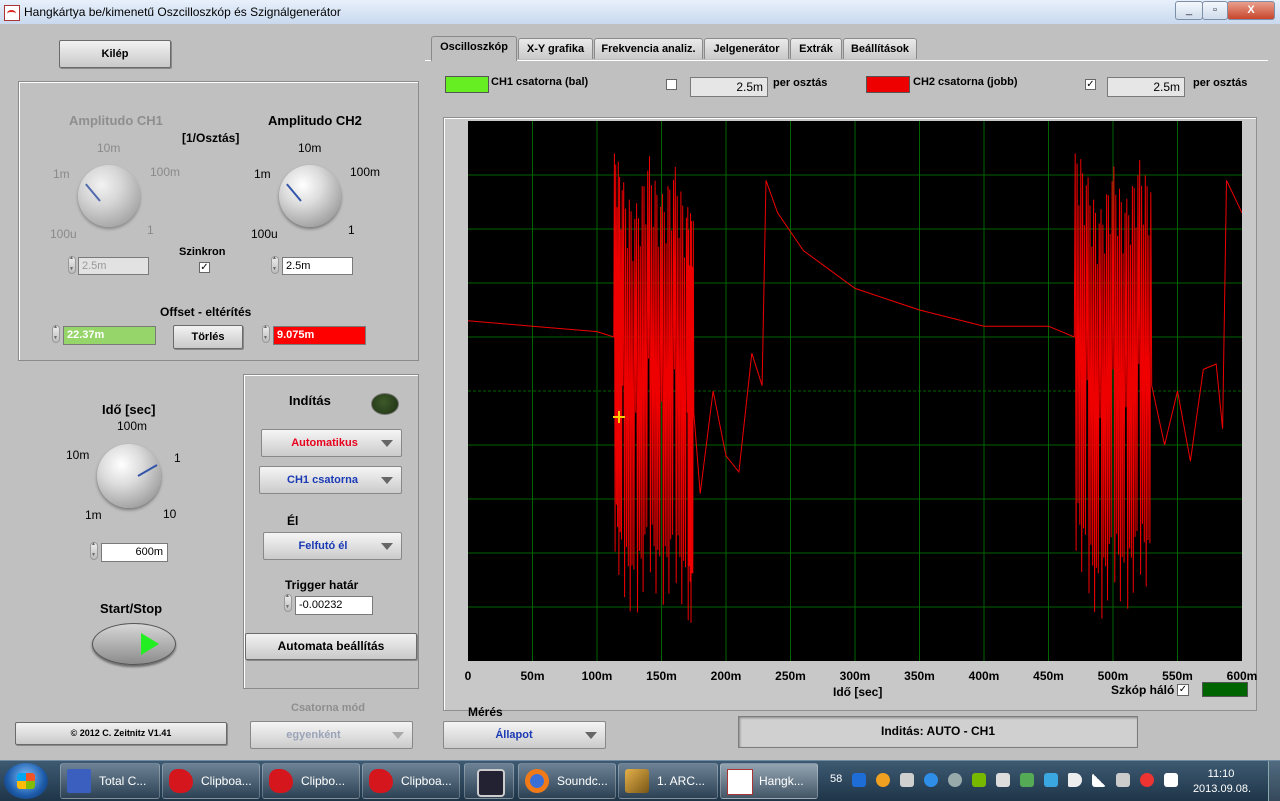  Describe the element at coordinates (1215, 10) in the screenshot. I see `maximize-button: ▫` at that location.